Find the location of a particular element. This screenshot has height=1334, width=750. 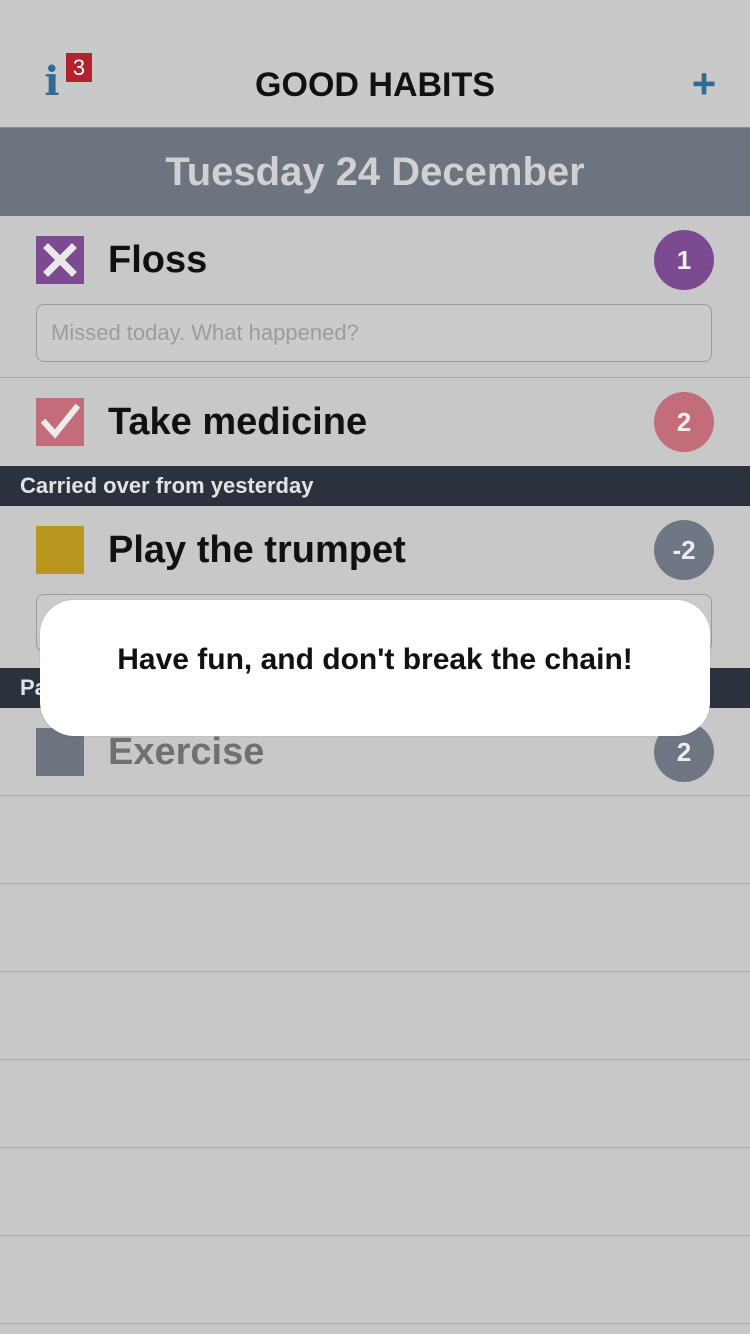

done-checkbox-icon is located at coordinates (60, 422).